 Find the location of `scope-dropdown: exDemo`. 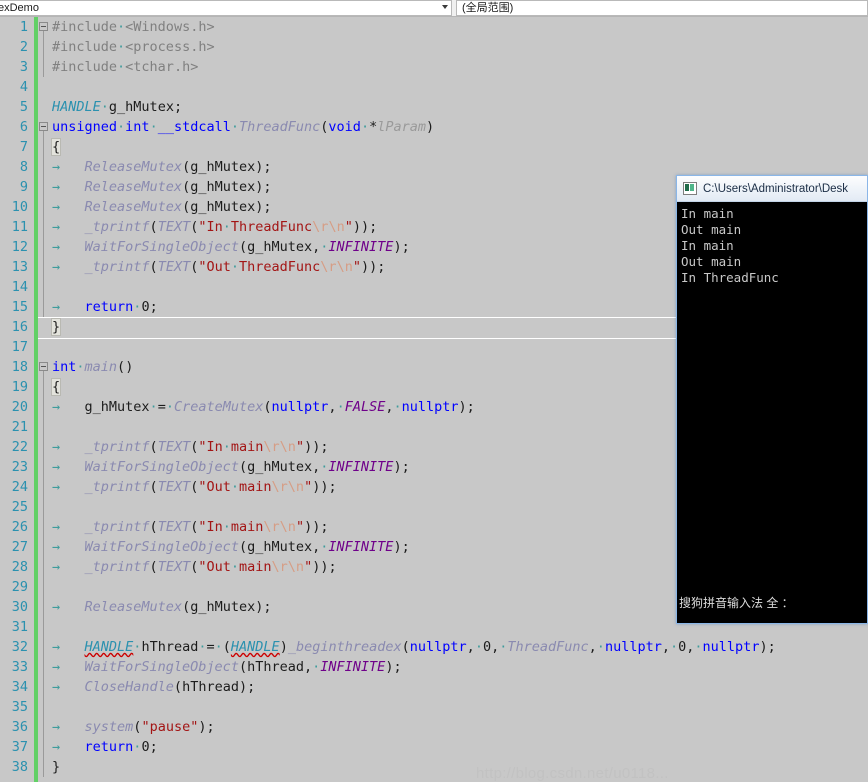

scope-dropdown: exDemo is located at coordinates (226, 8).